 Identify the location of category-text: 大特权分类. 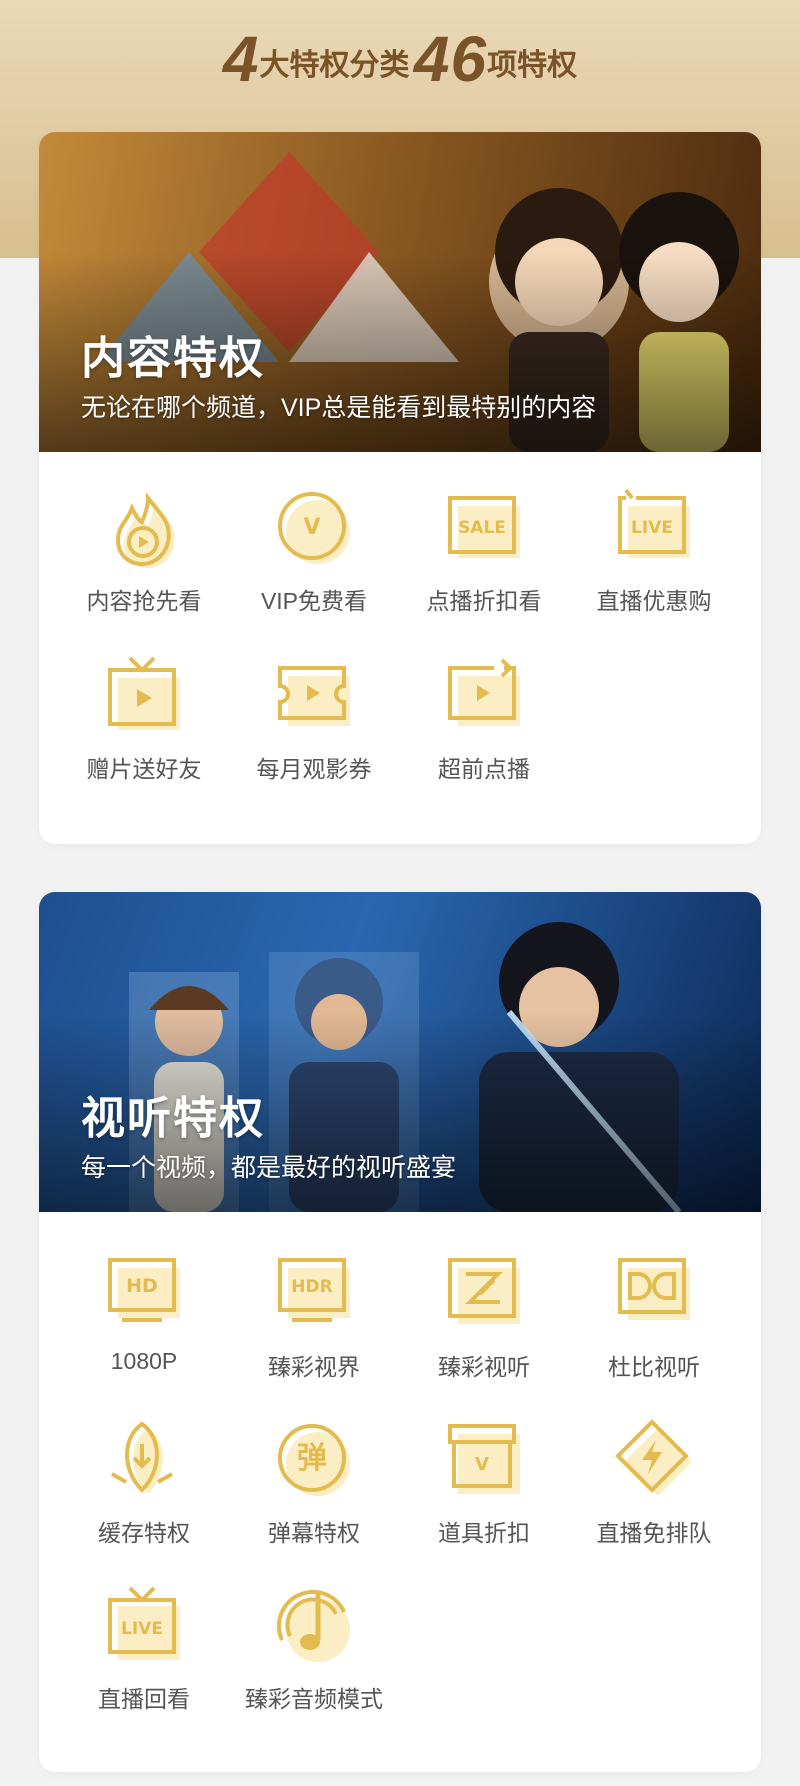
(334, 65).